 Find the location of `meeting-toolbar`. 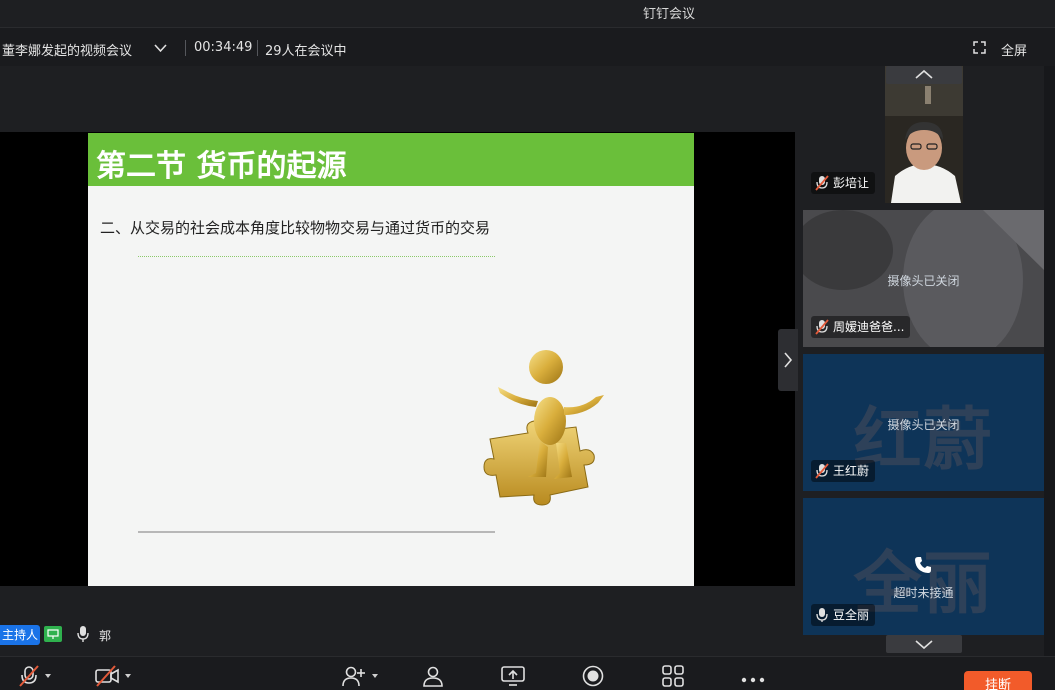

meeting-toolbar is located at coordinates (527, 673).